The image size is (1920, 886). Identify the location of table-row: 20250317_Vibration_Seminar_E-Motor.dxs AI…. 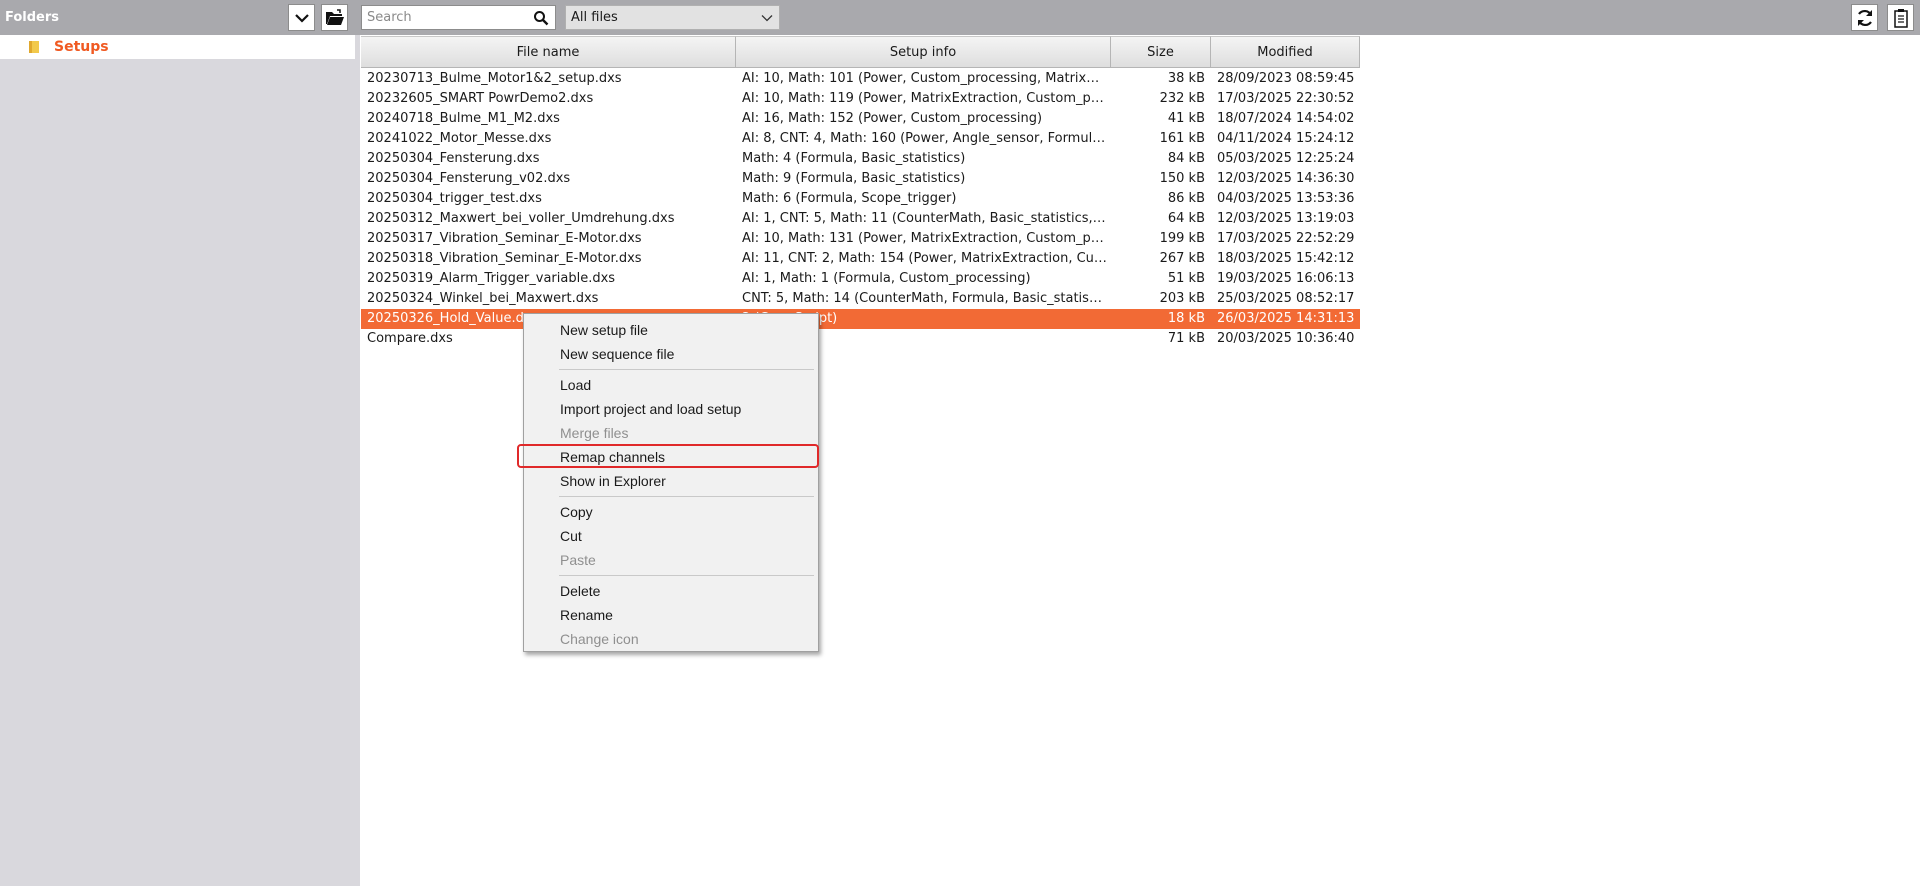
(860, 239).